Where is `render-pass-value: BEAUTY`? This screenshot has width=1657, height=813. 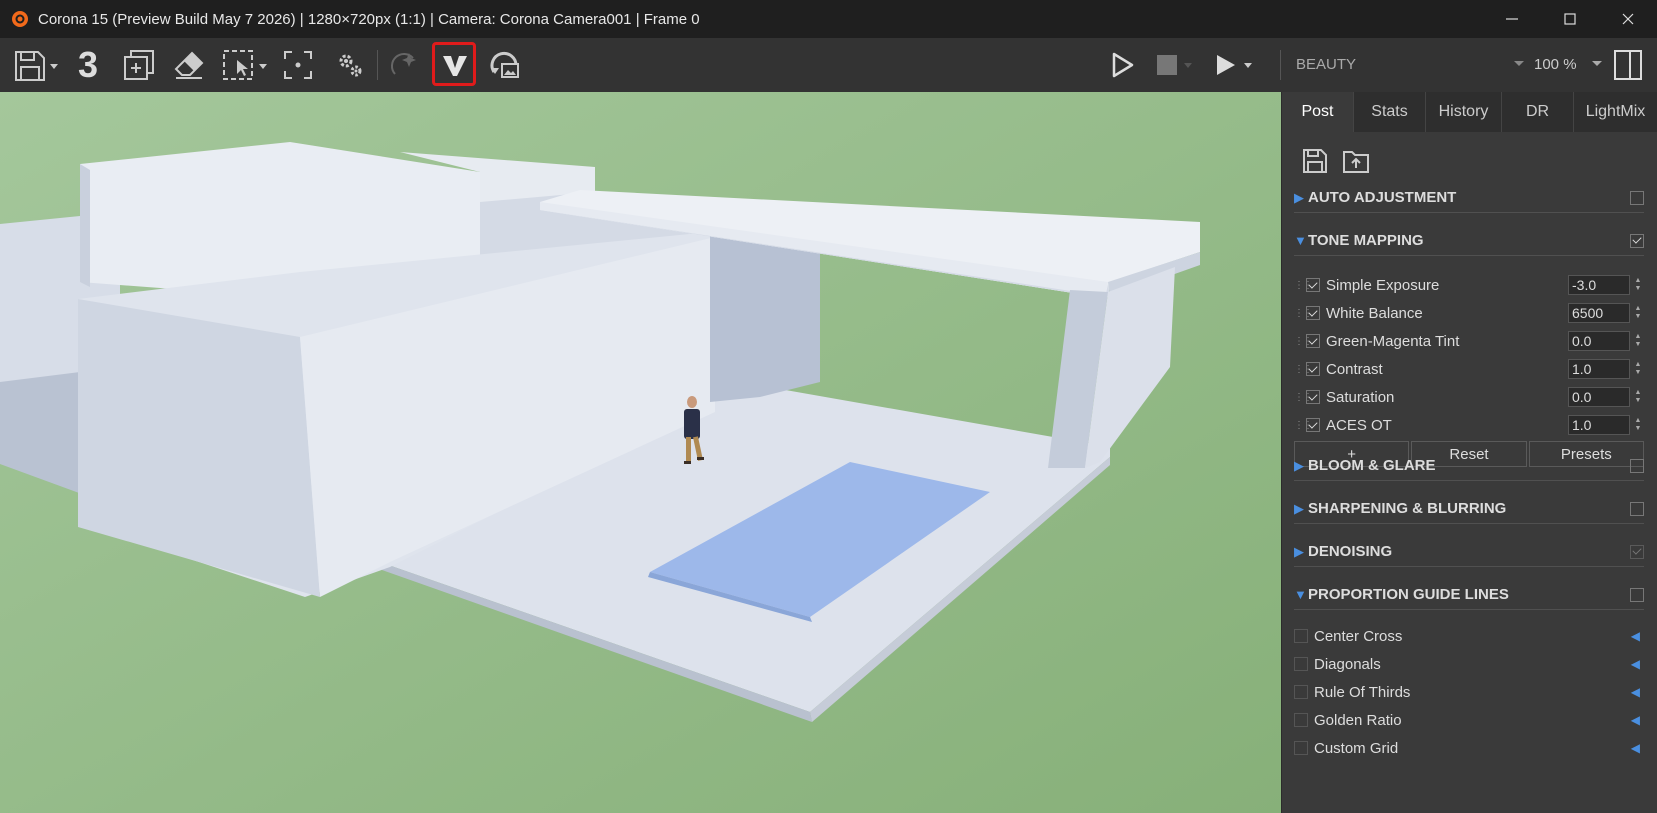 render-pass-value: BEAUTY is located at coordinates (1326, 64).